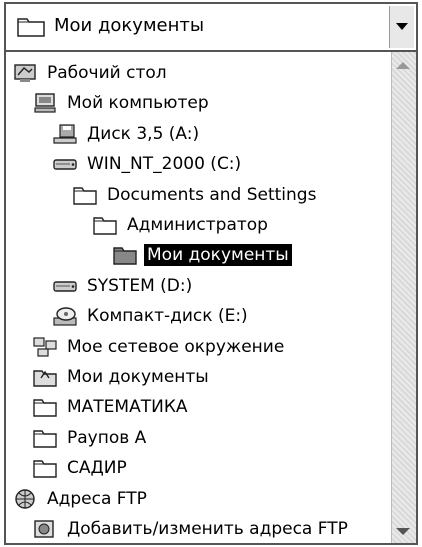 The height and width of the screenshot is (547, 422). Describe the element at coordinates (176, 346) in the screenshot. I see `tree-item-label: Мое сетевое окружение` at that location.